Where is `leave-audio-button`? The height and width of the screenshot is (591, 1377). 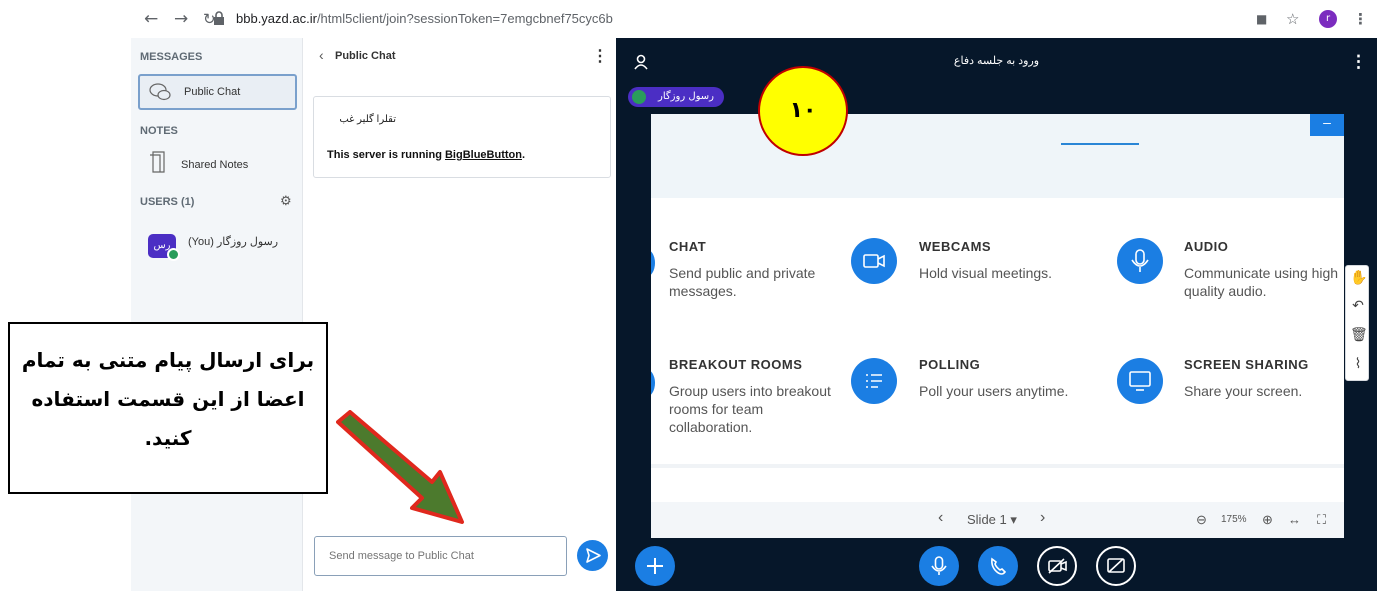
leave-audio-button is located at coordinates (998, 566).